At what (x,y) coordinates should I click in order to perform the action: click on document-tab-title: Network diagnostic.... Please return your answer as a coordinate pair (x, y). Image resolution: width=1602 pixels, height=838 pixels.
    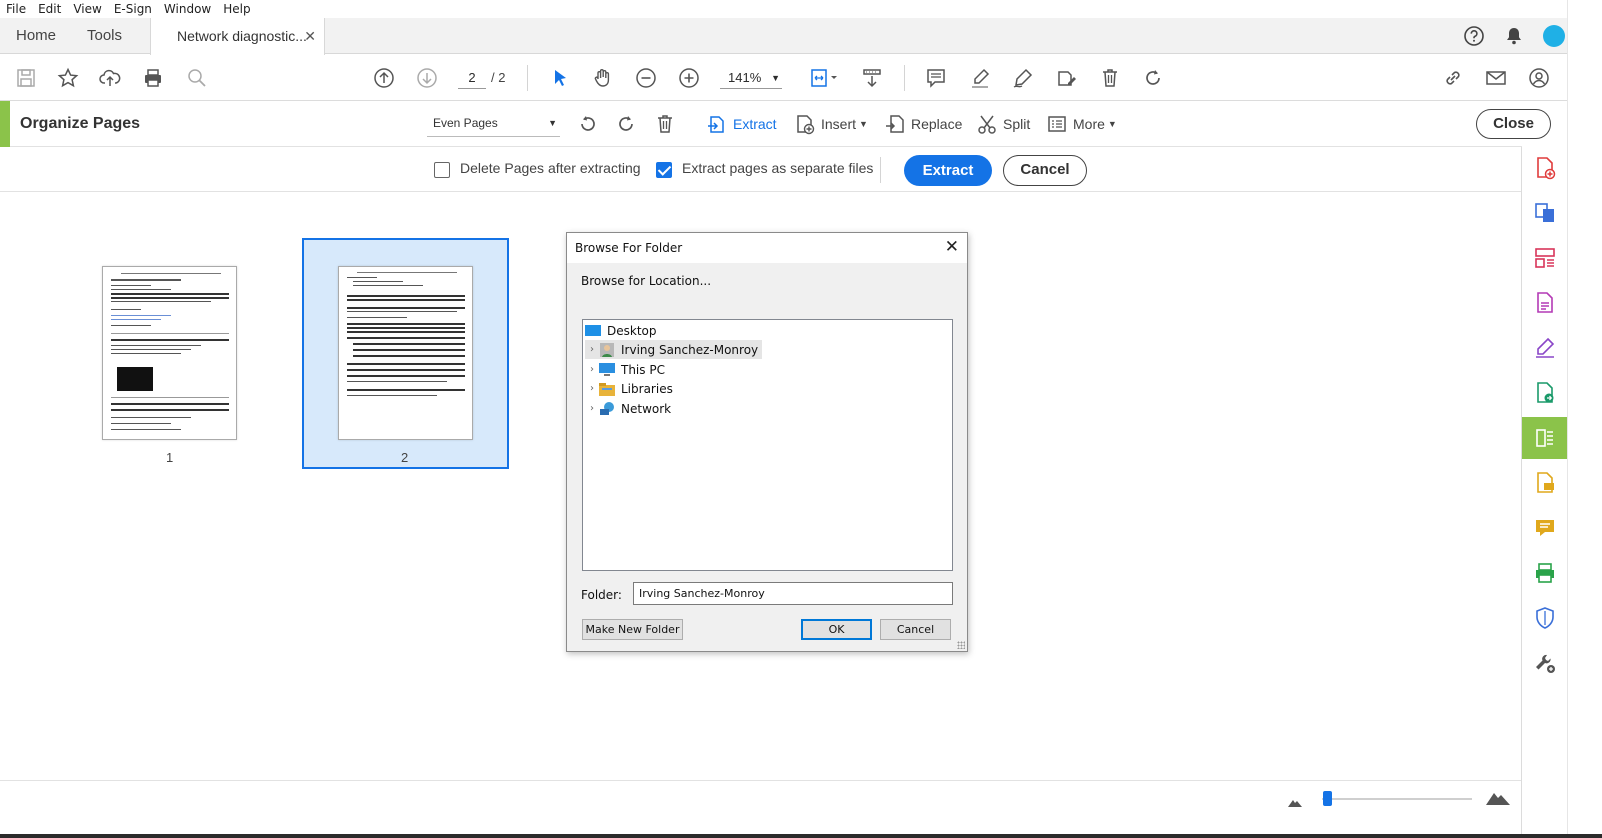
    Looking at the image, I should click on (242, 36).